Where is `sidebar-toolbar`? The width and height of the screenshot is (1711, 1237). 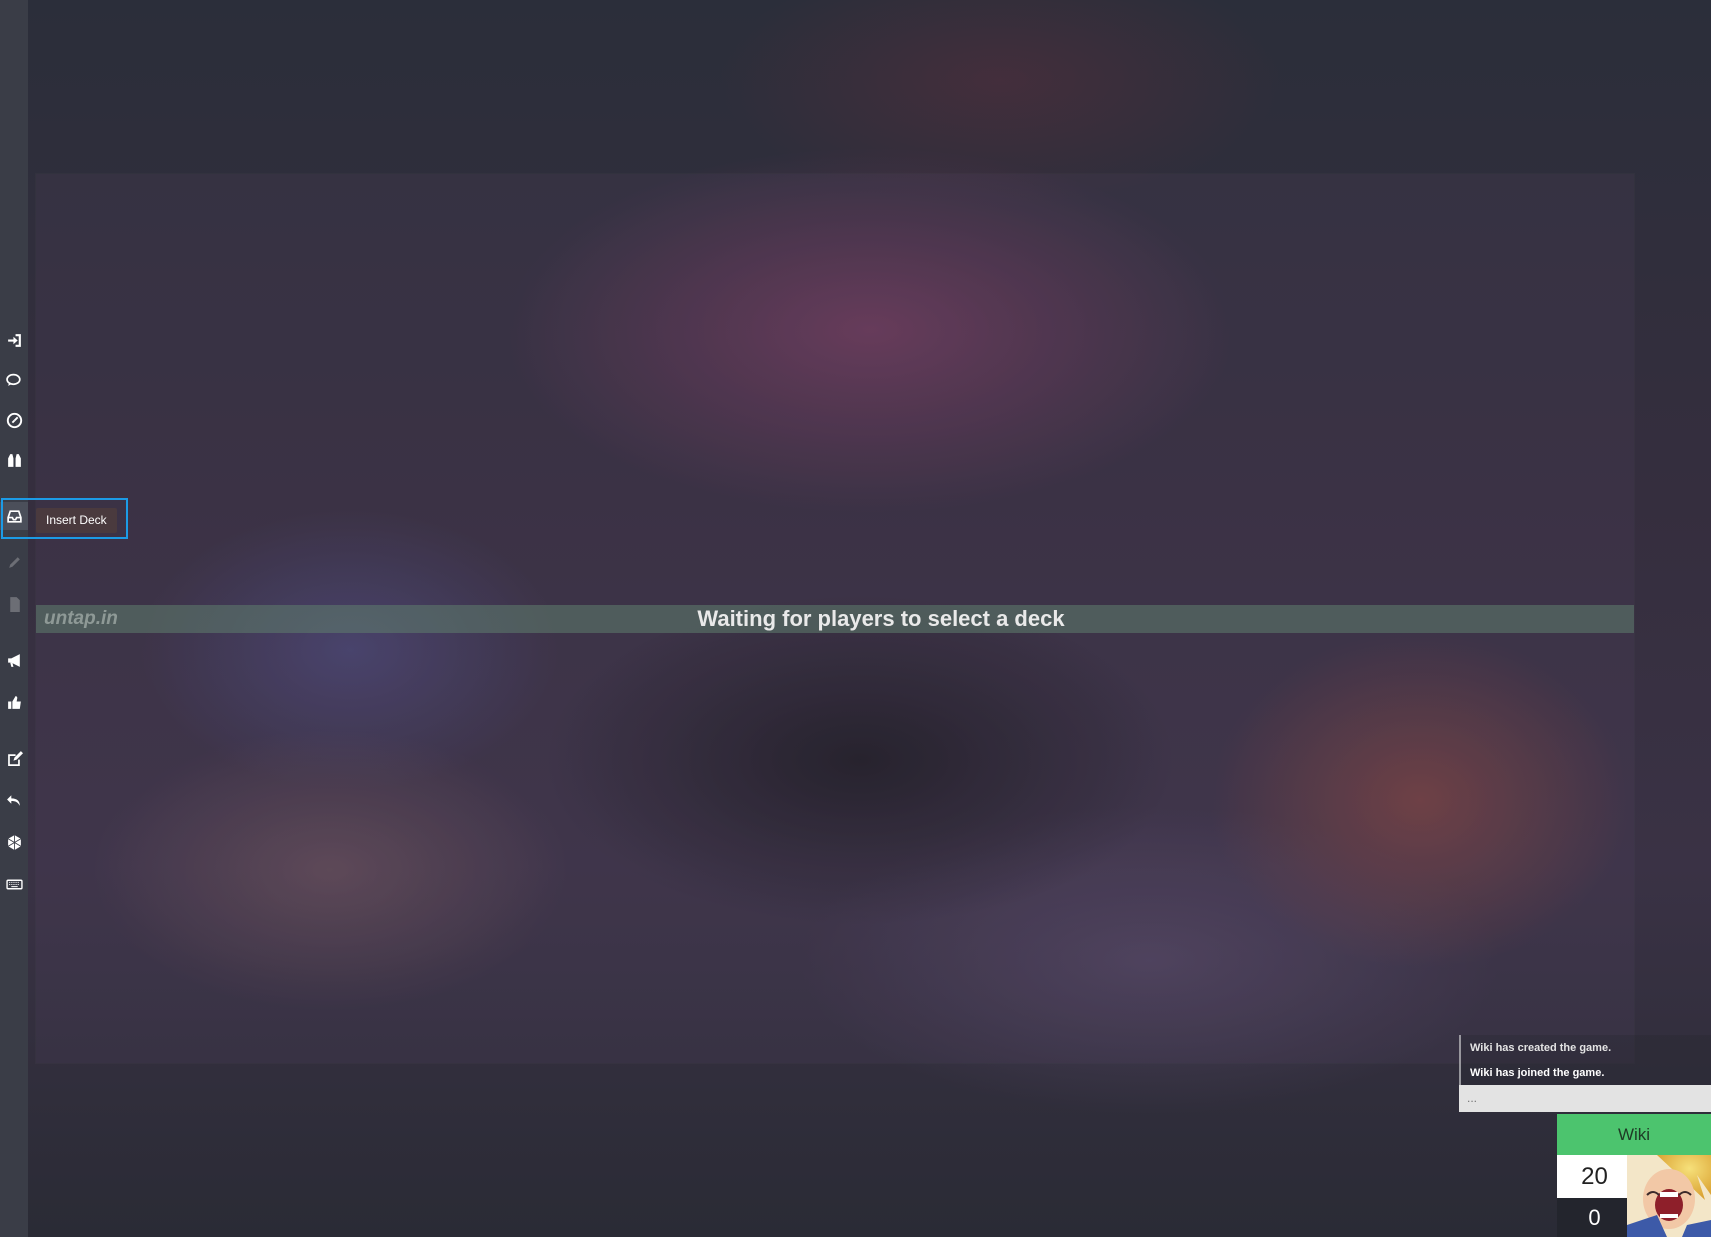
sidebar-toolbar is located at coordinates (14, 618).